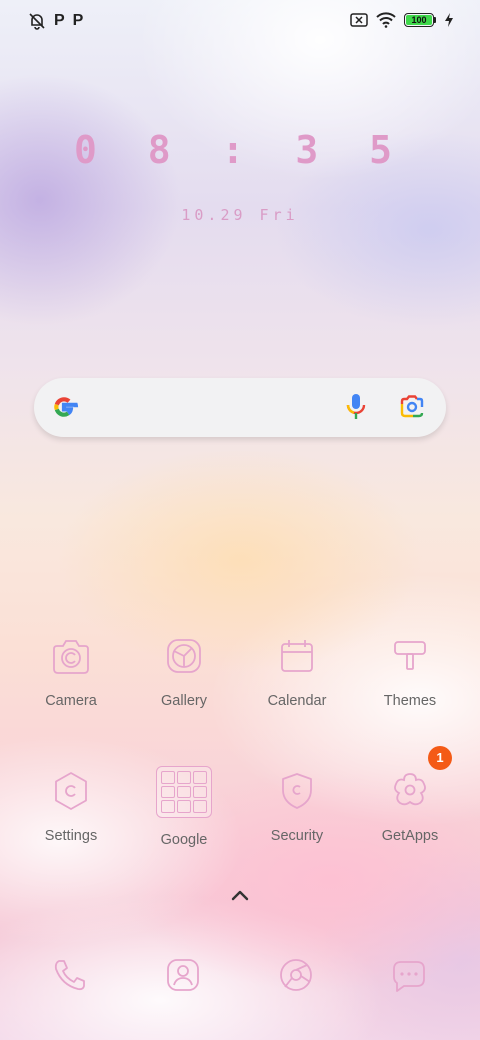 The image size is (480, 1040). I want to click on messages-icon, so click(409, 975).